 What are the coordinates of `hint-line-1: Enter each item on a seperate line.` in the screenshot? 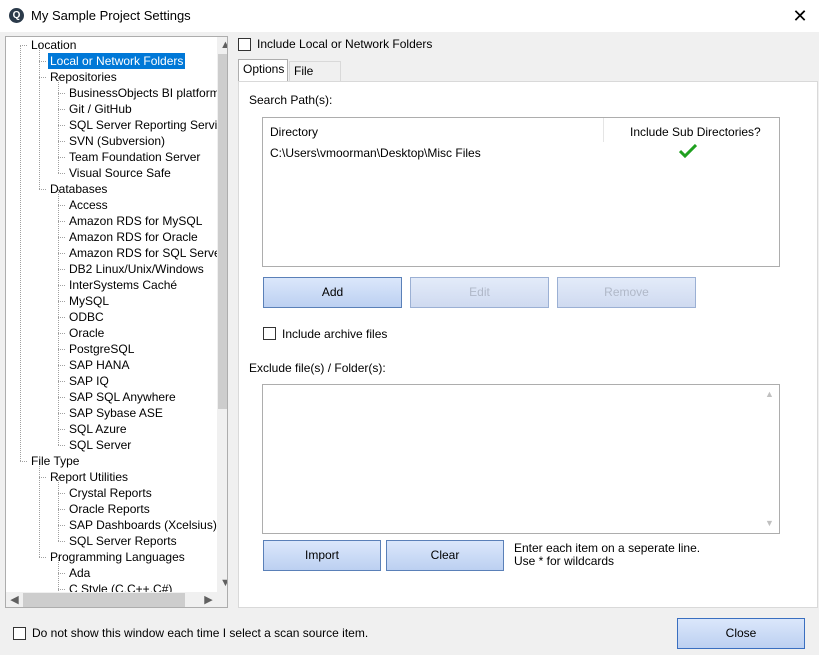 It's located at (607, 548).